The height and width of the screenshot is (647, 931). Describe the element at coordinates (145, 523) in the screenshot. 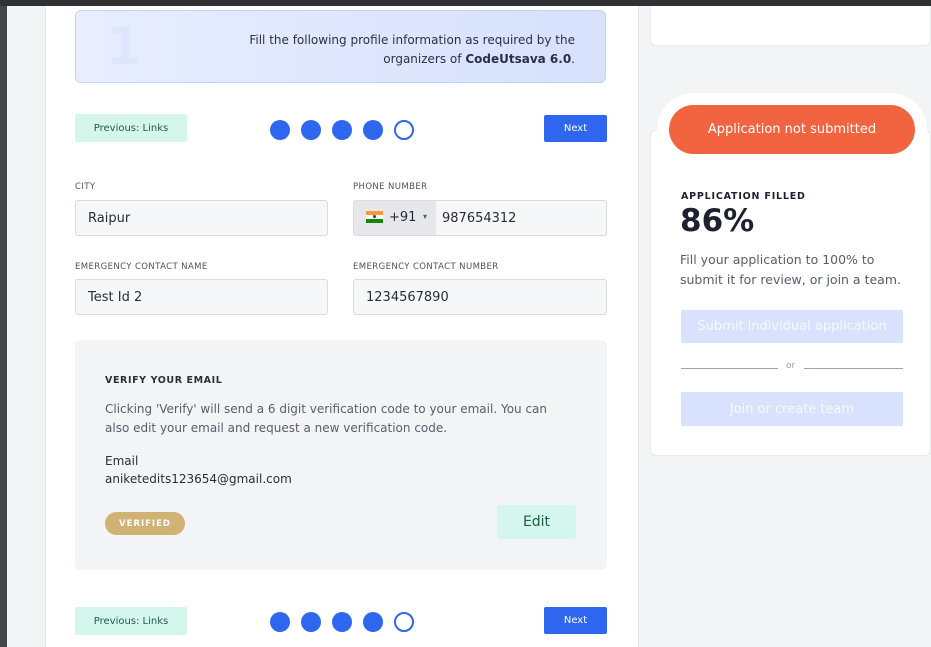

I see `verified-badge: VERIFIED` at that location.